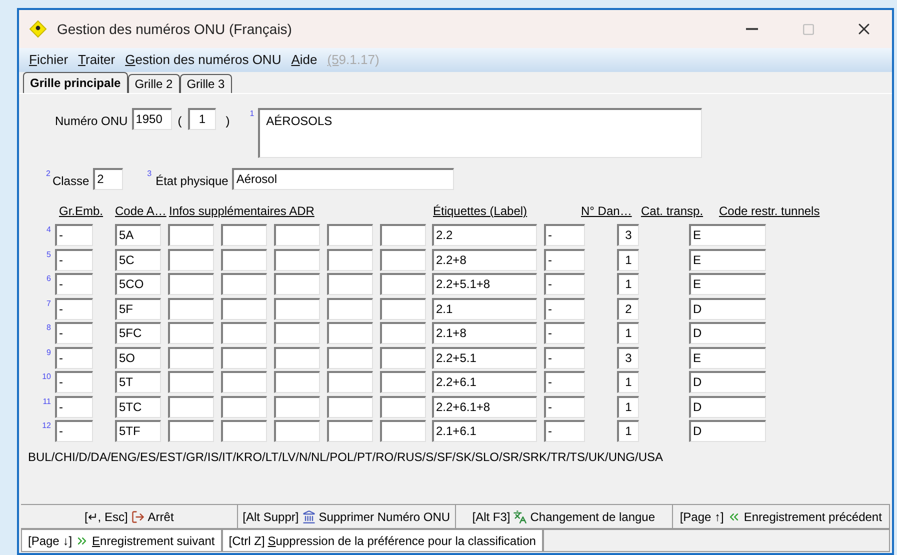  Describe the element at coordinates (484, 431) in the screenshot. I see `table-cell: 2.1+6.1` at that location.